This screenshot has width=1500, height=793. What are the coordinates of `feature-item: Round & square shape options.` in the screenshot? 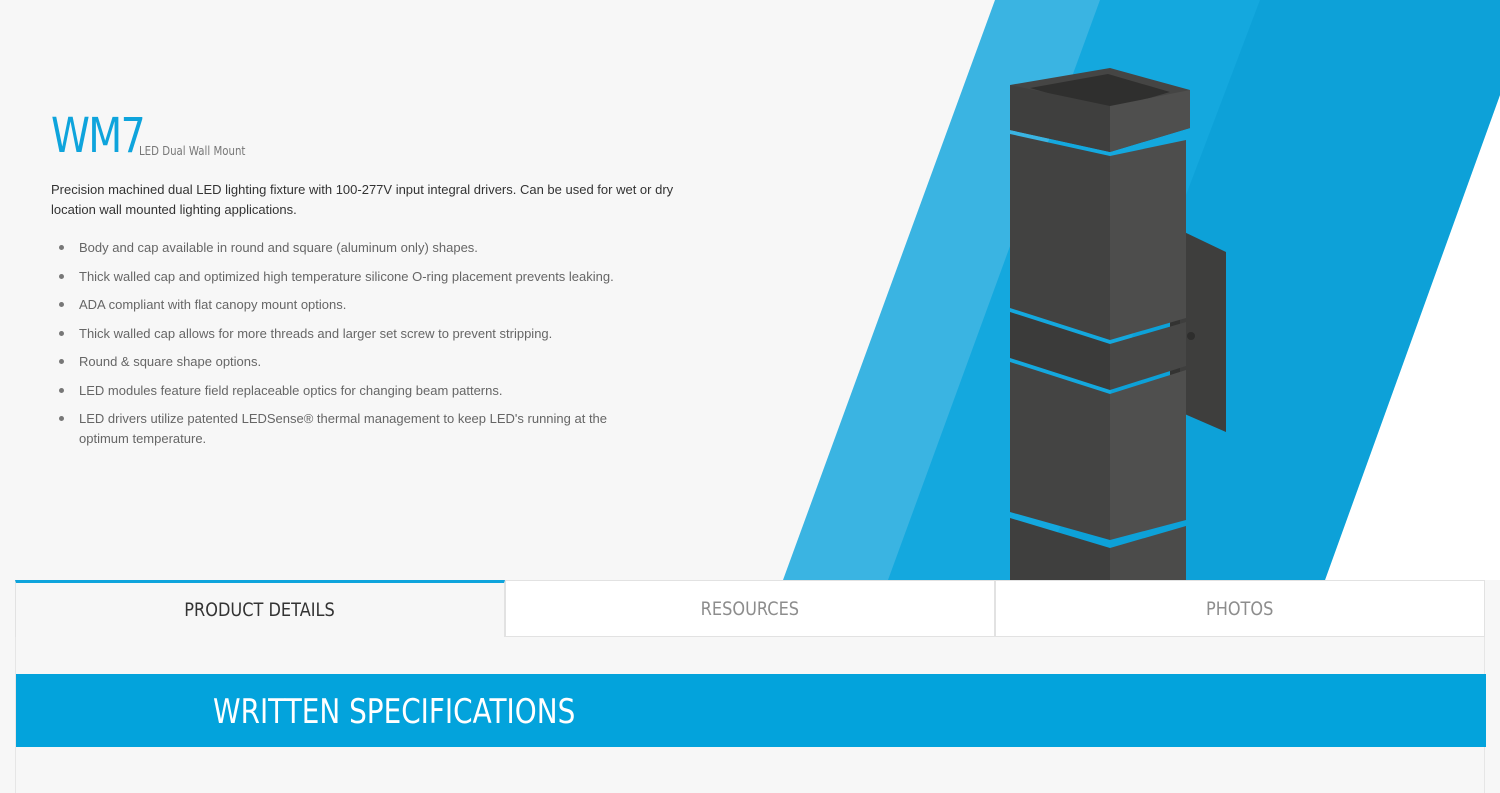 It's located at (351, 362).